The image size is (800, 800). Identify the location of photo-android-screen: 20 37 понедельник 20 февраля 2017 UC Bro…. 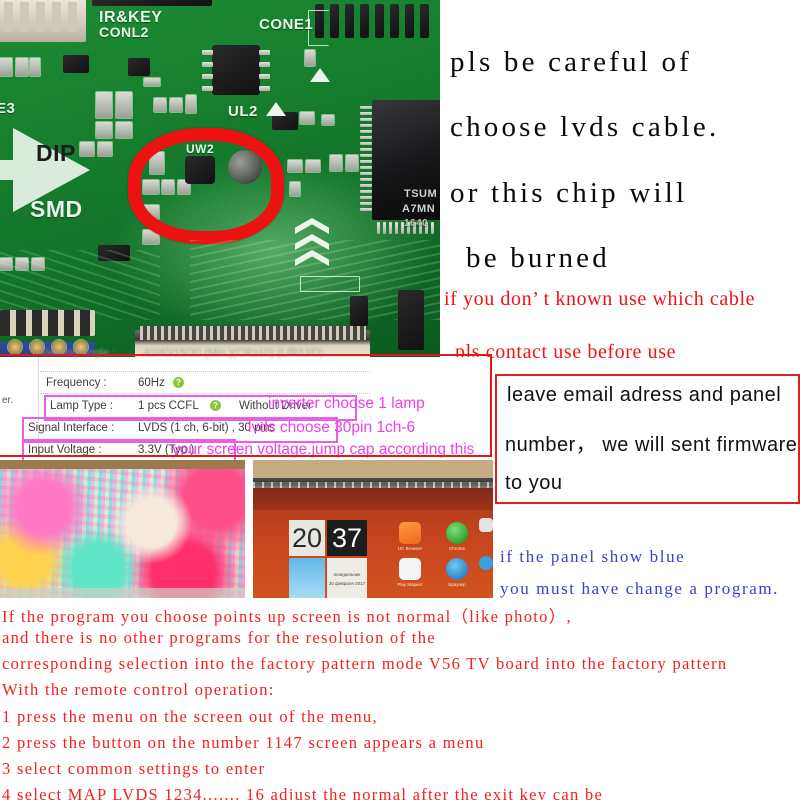
(373, 529).